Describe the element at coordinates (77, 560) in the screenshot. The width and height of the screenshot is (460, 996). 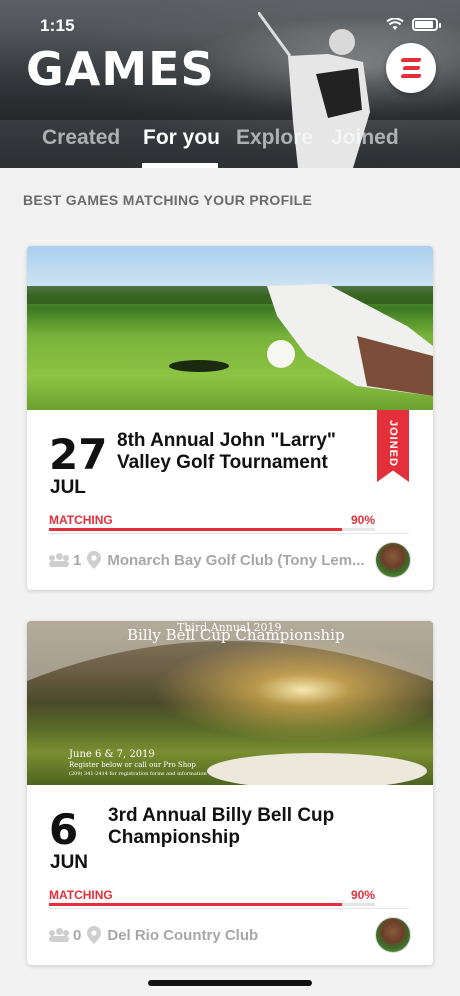
I see `participant-count: 1` at that location.